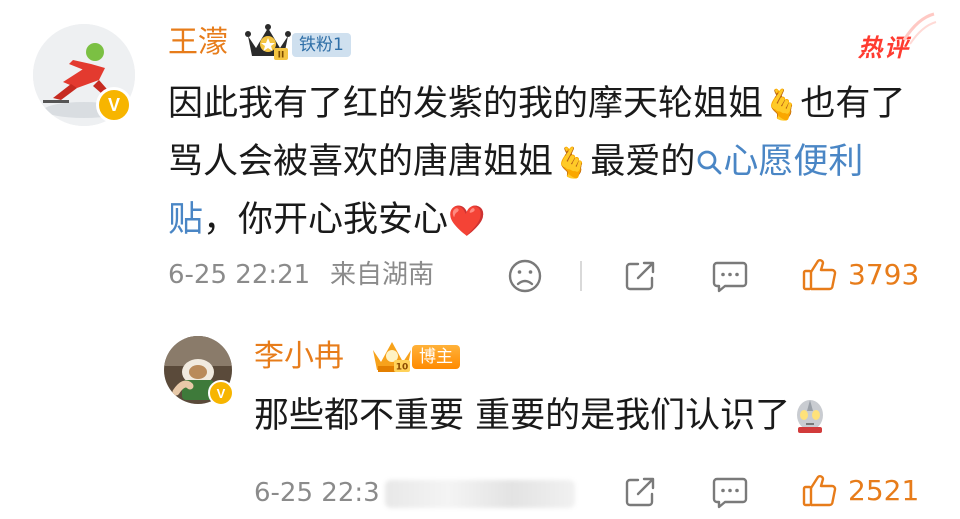  What do you see at coordinates (581, 276) in the screenshot?
I see `action-divider` at bounding box center [581, 276].